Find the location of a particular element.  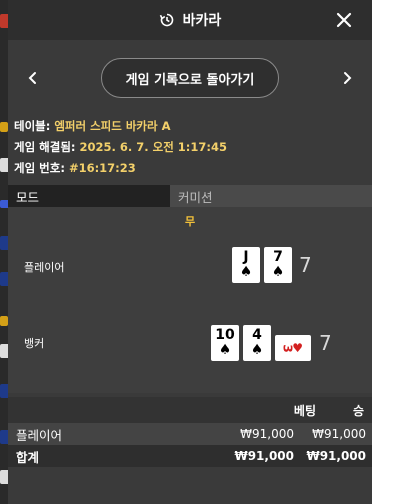

table-value: 엠퍼러 스피드 바카라 A is located at coordinates (112, 126).